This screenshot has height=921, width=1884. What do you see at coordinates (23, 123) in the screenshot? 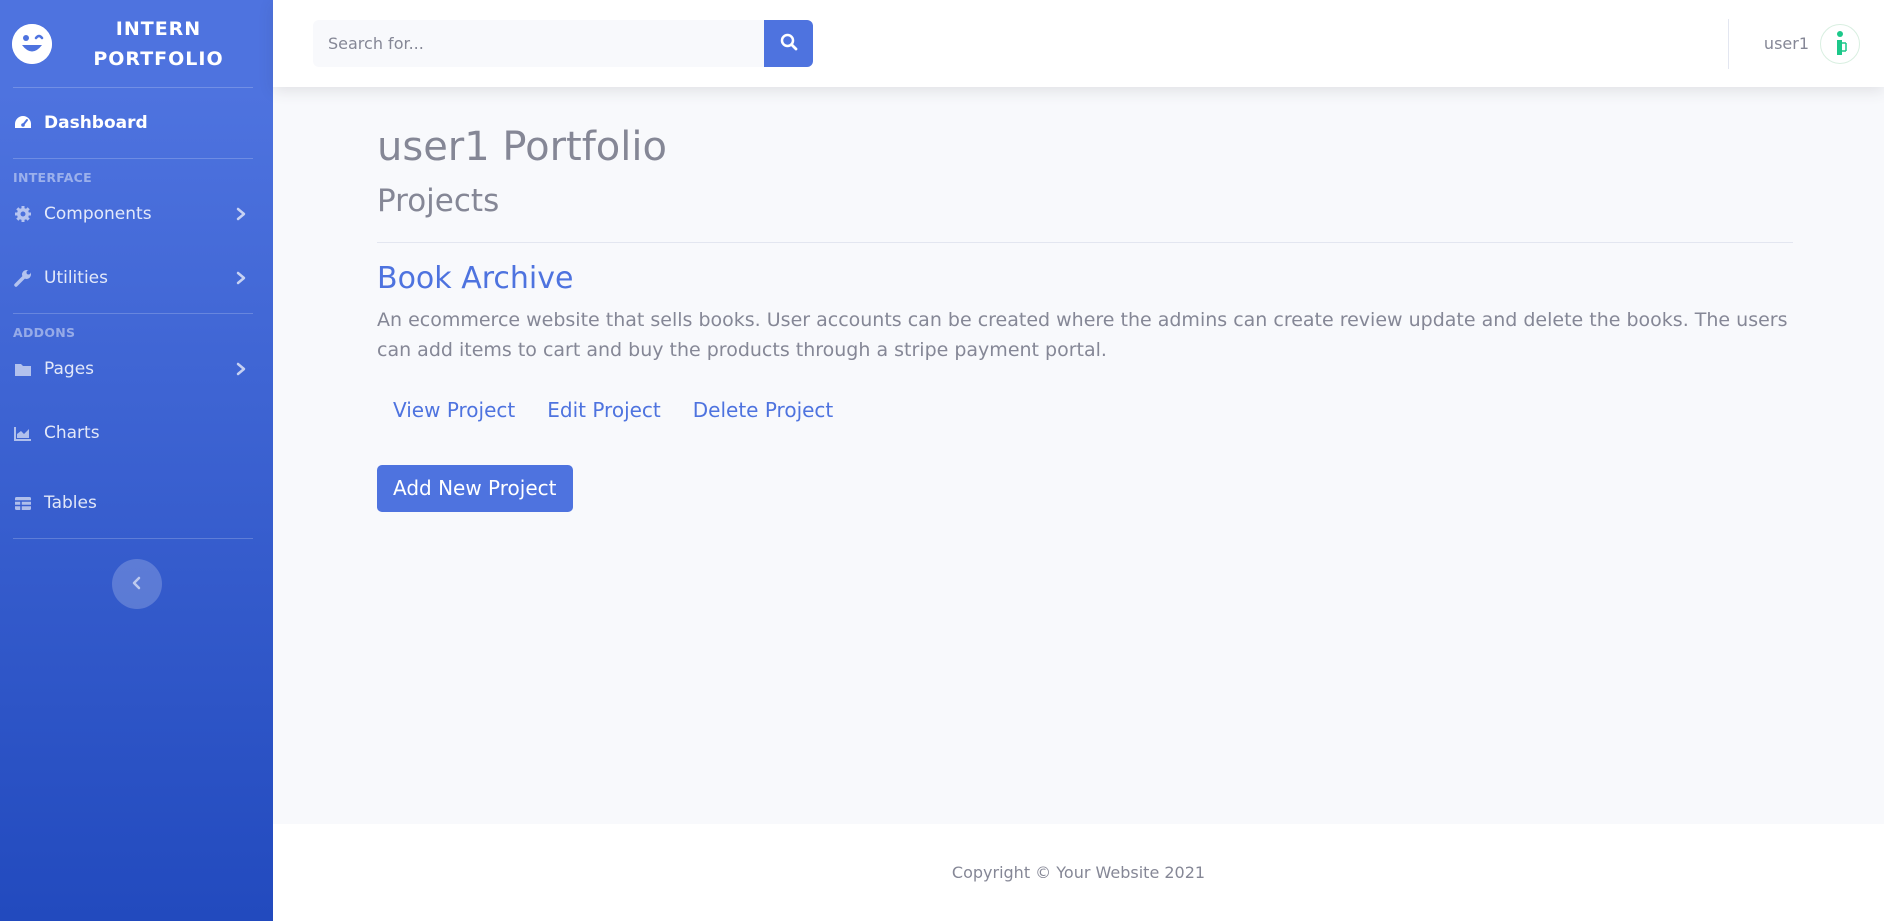
I see `tachometer-icon` at bounding box center [23, 123].